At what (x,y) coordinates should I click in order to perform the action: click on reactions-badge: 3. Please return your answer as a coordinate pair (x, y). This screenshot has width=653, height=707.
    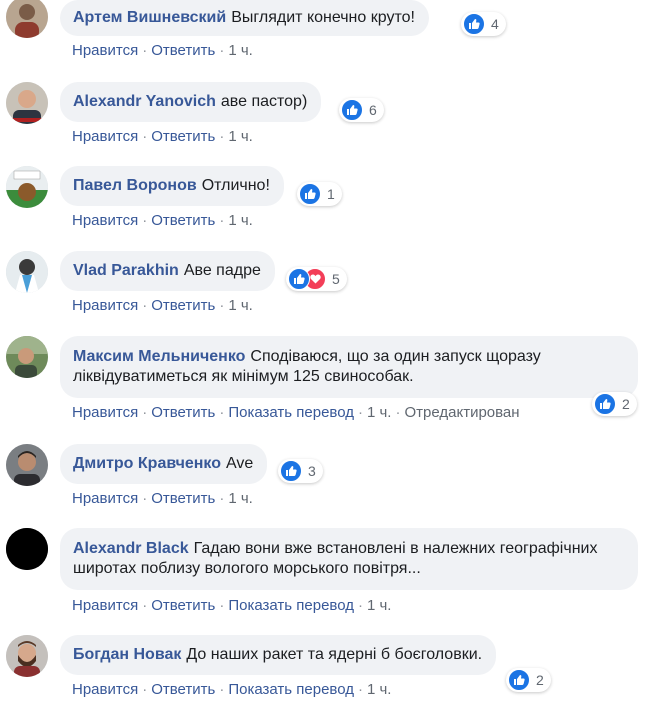
    Looking at the image, I should click on (300, 471).